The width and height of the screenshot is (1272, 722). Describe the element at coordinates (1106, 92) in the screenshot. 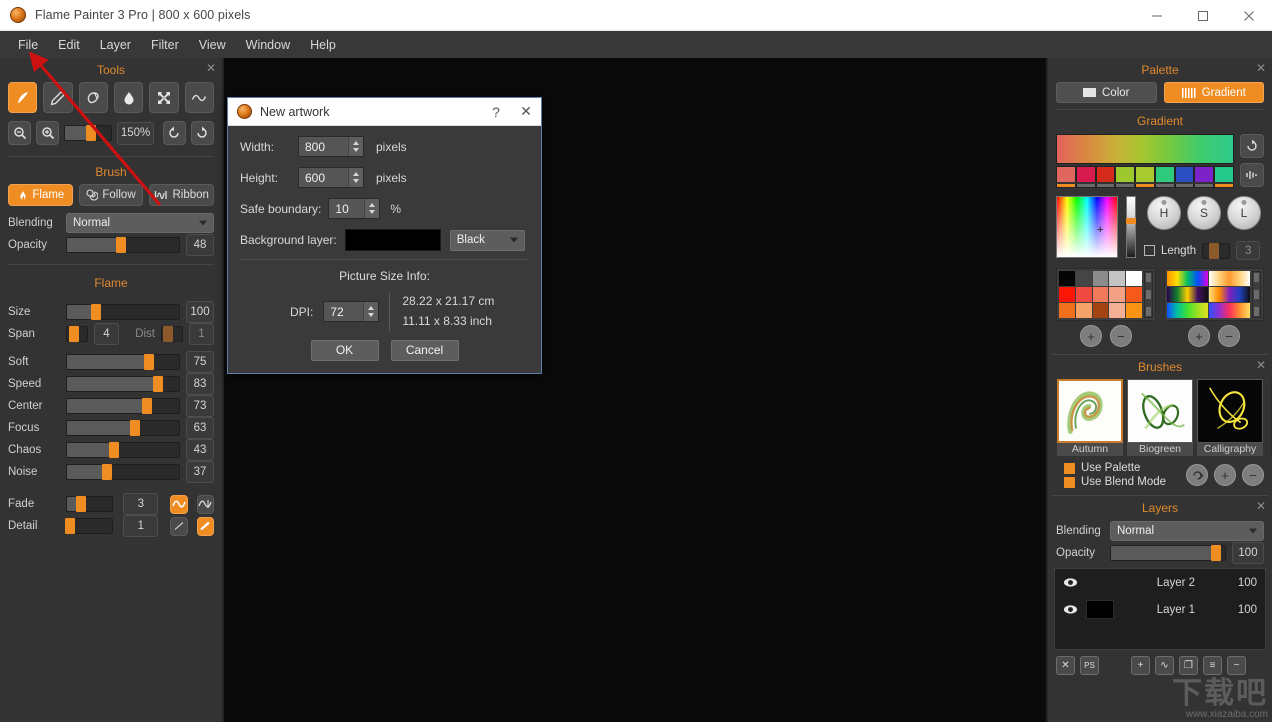

I see `palette-mode-color: Color` at that location.